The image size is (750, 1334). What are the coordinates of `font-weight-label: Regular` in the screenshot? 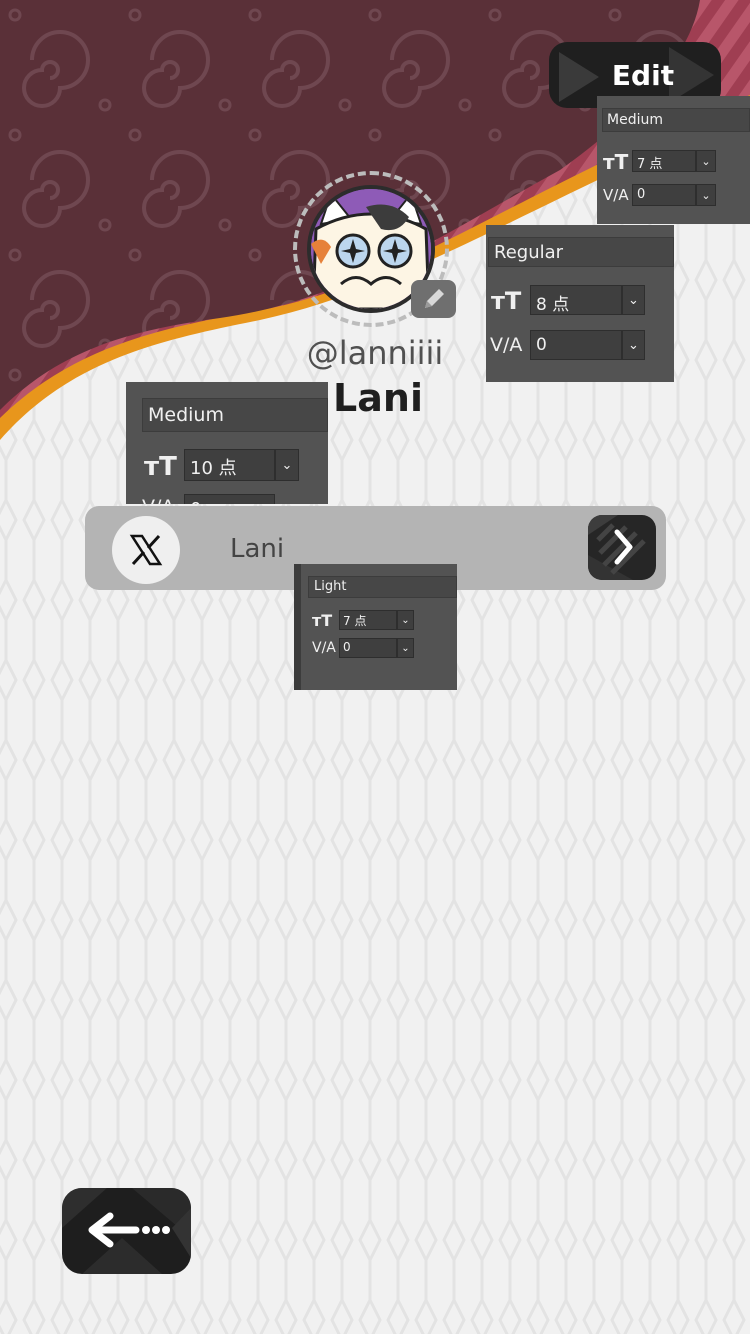 It's located at (529, 252).